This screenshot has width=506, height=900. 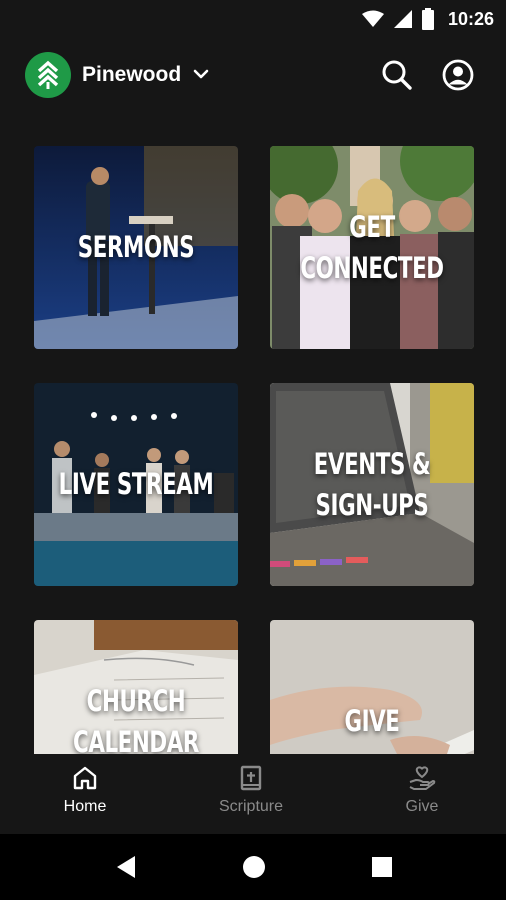 I want to click on church-logo, so click(x=48, y=75).